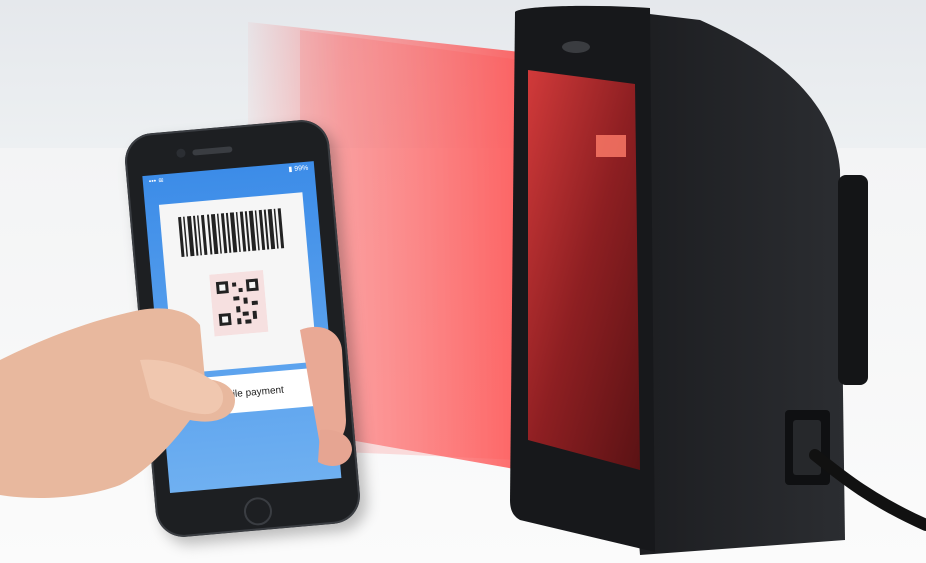 The width and height of the screenshot is (926, 563). I want to click on hand, so click(176, 403).